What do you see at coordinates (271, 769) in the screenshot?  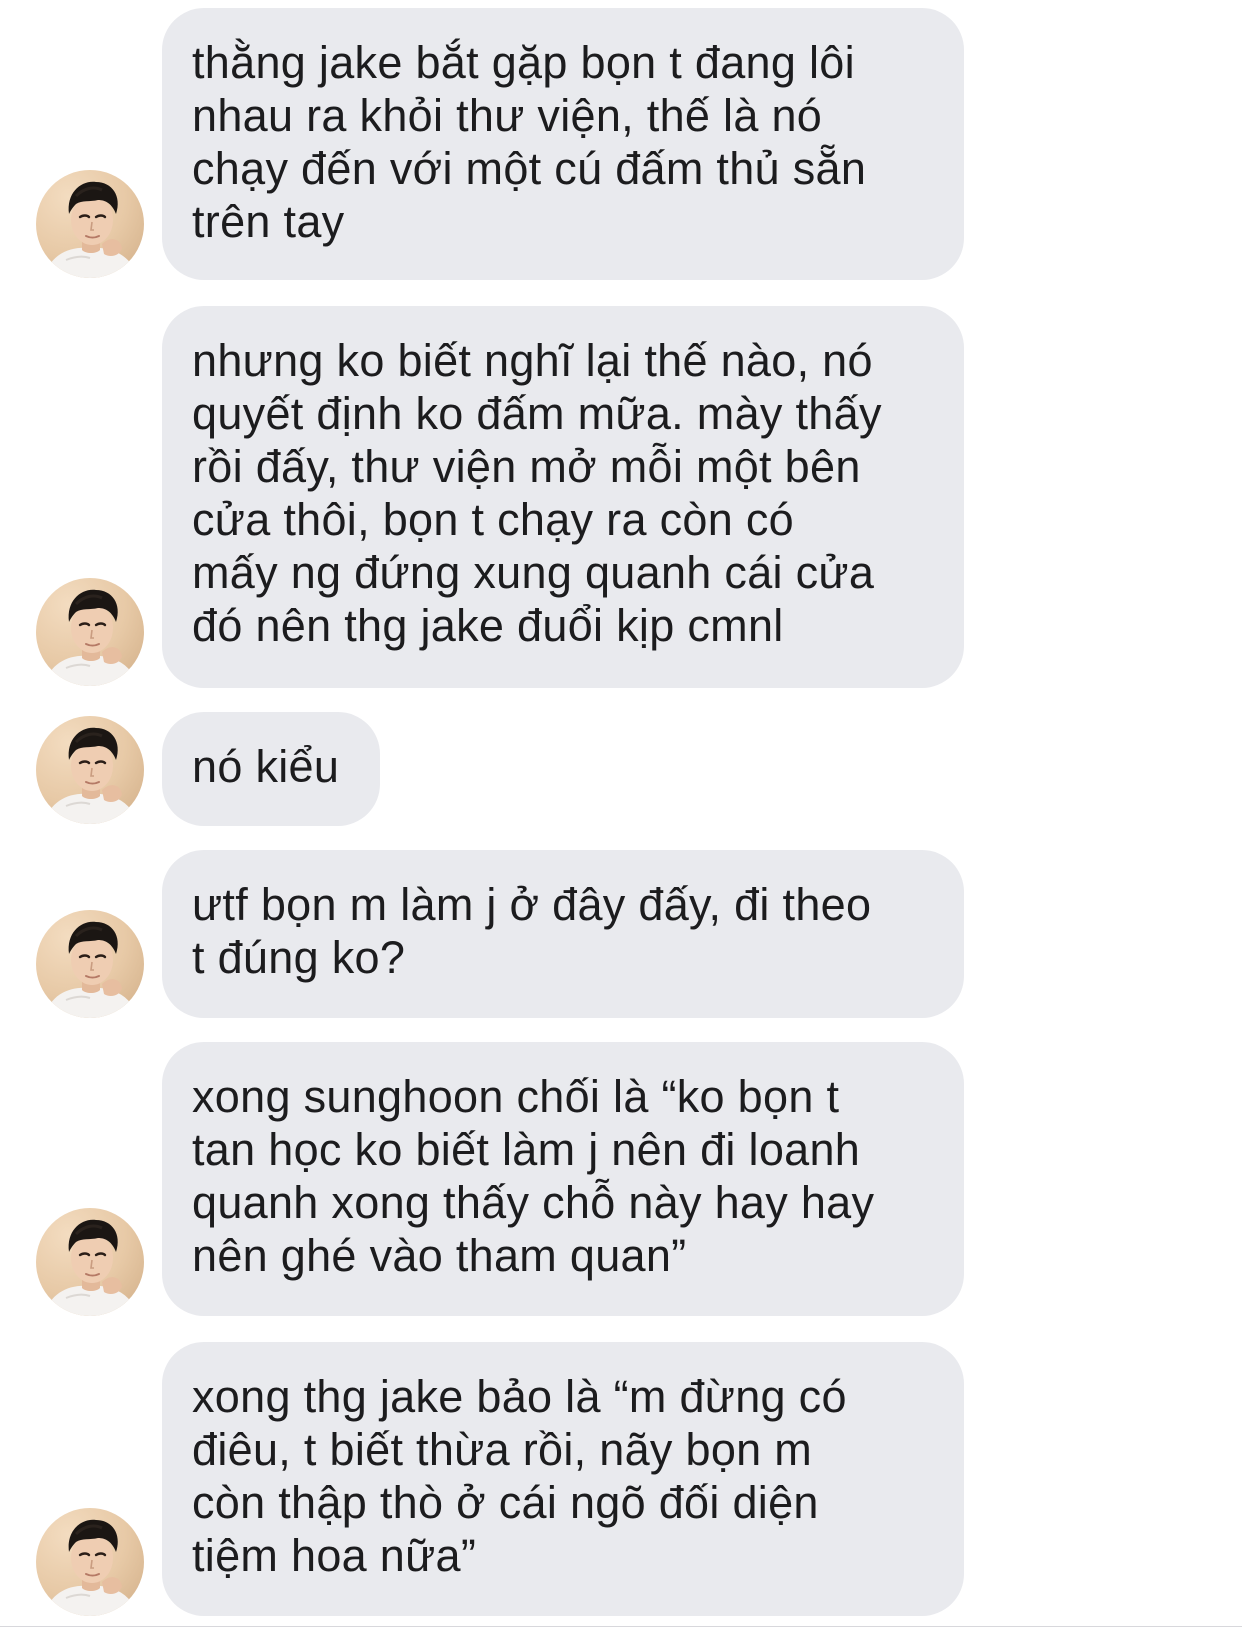 I see `message-bubble: nó kiểu` at bounding box center [271, 769].